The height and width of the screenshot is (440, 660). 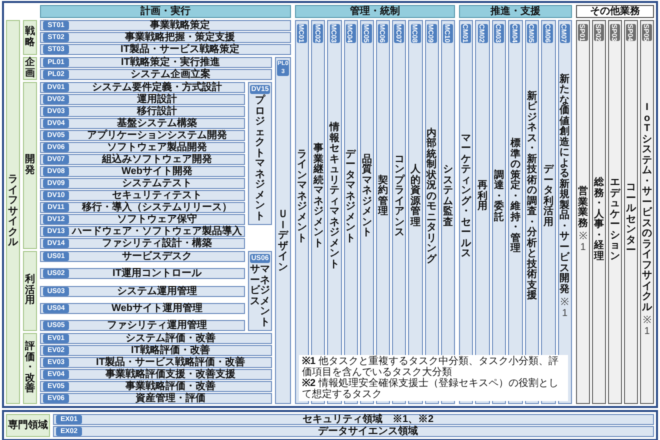 What do you see at coordinates (157, 291) in the screenshot?
I see `task-name: システム運用管理` at bounding box center [157, 291].